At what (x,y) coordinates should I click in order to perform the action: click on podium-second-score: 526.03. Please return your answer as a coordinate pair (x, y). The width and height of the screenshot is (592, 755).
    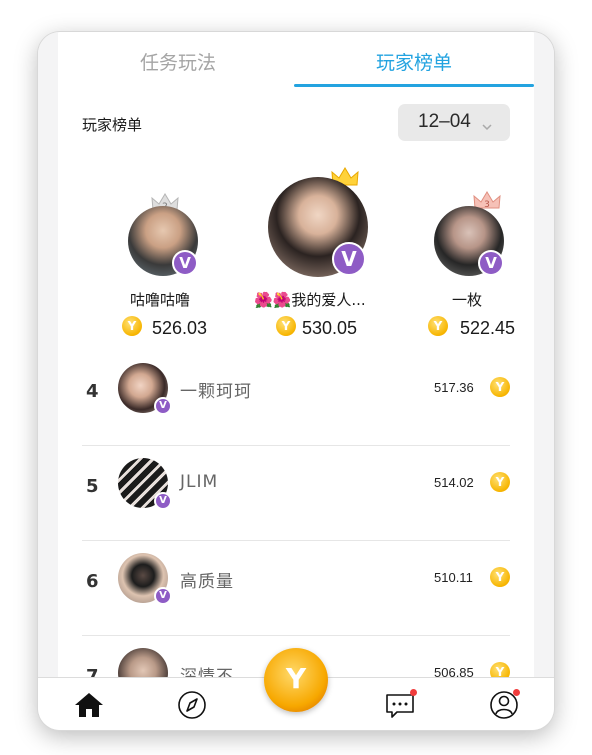
    Looking at the image, I should click on (180, 328).